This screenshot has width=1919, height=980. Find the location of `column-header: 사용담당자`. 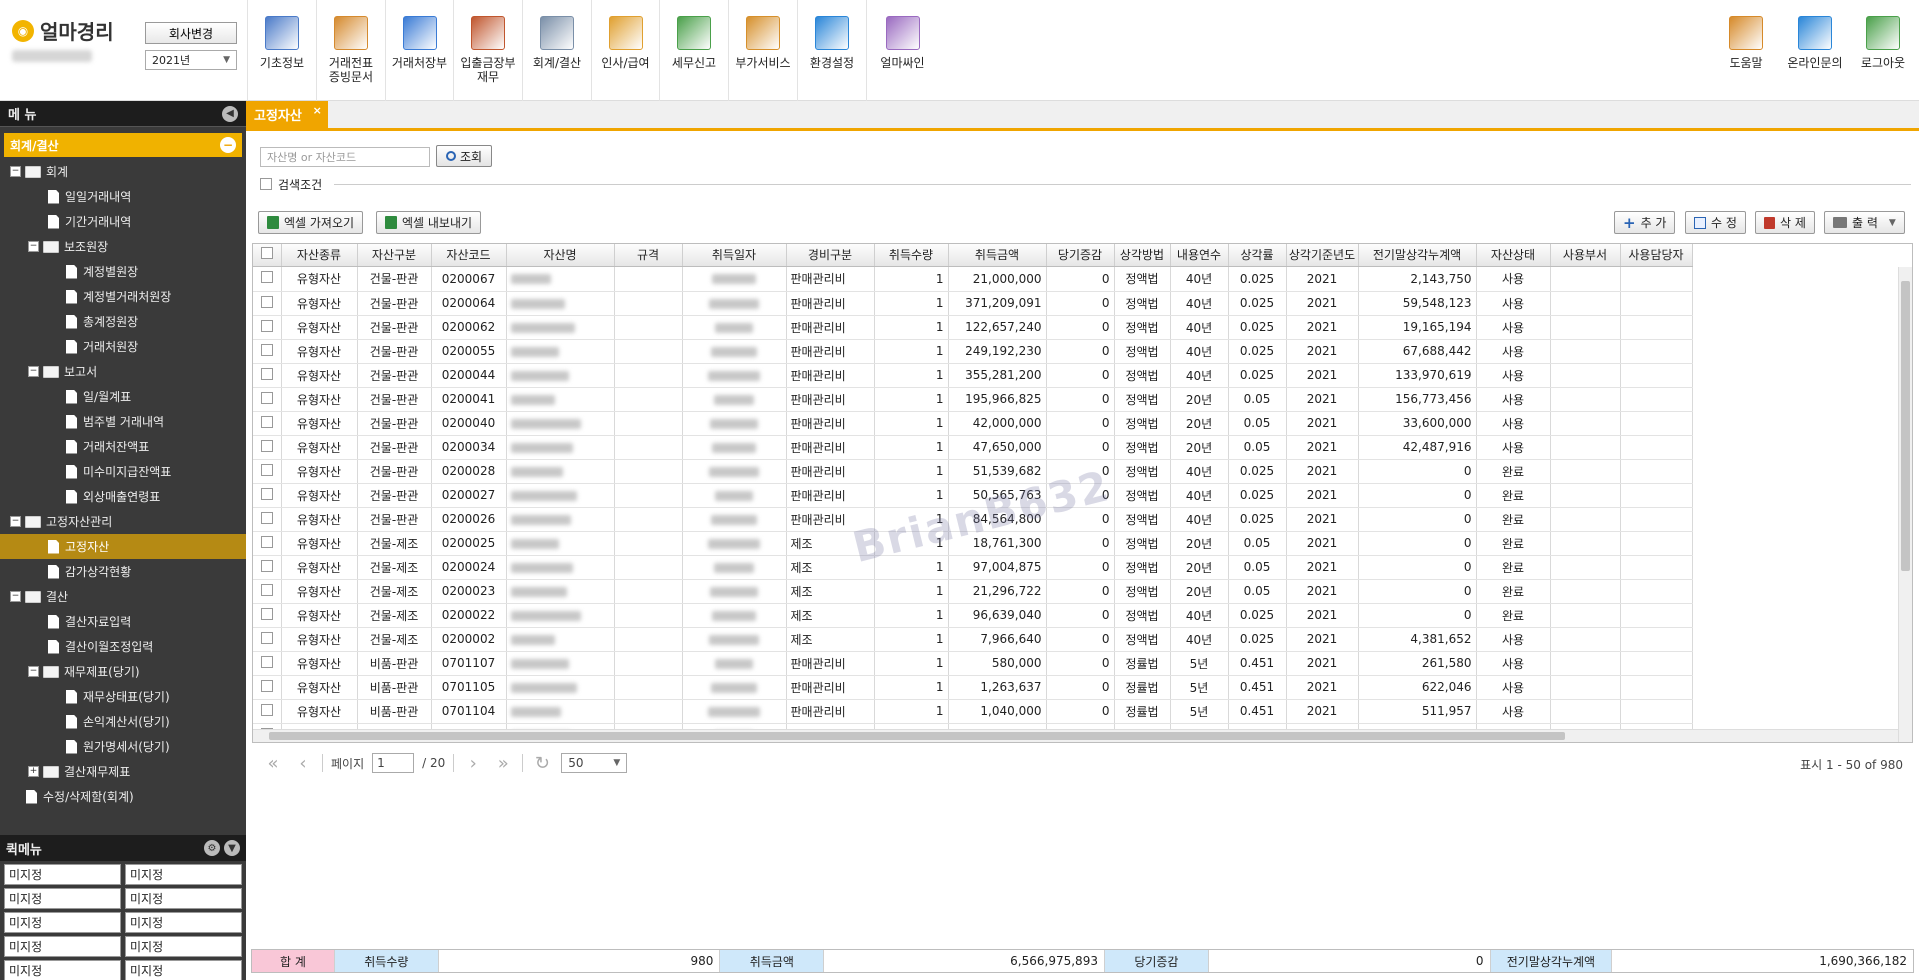

column-header: 사용담당자 is located at coordinates (1656, 255).